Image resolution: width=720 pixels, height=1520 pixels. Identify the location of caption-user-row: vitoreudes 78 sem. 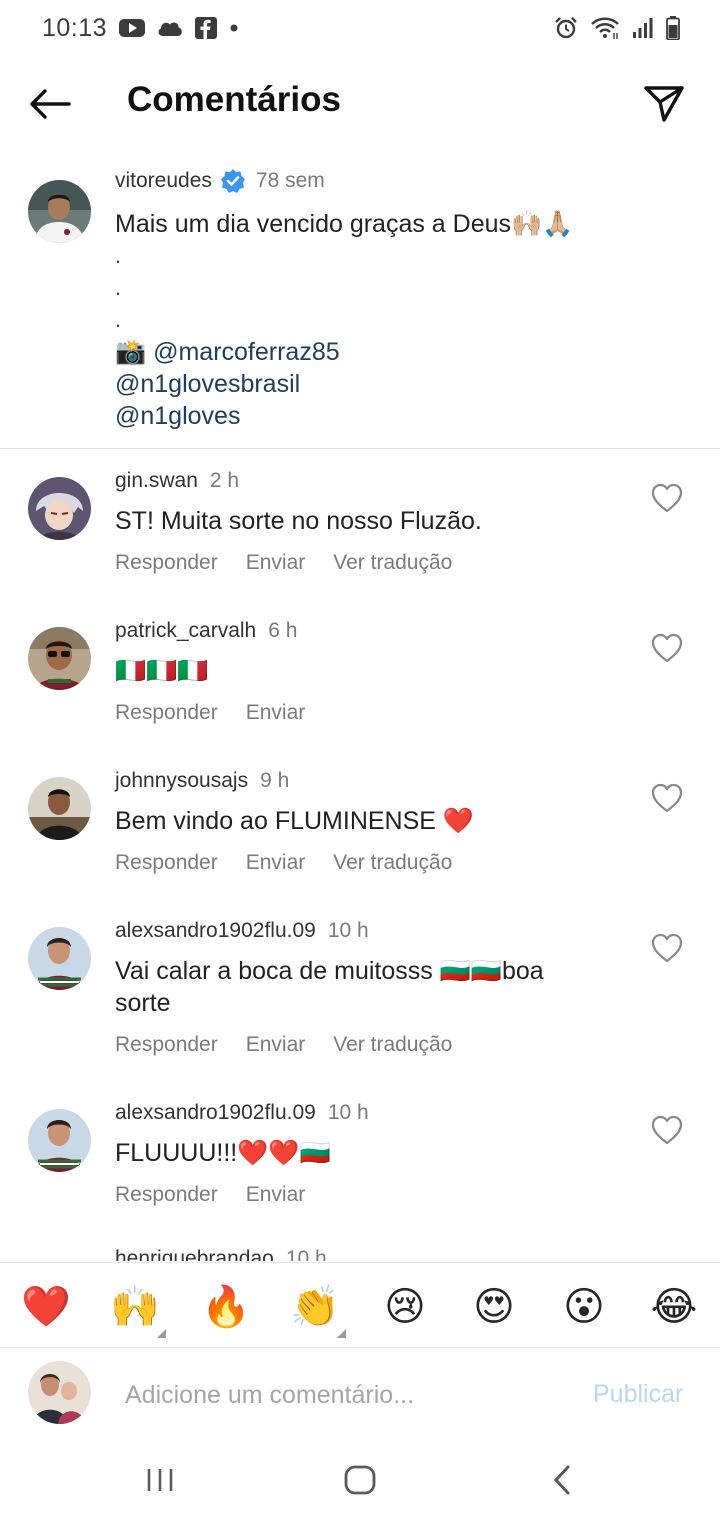
(220, 181).